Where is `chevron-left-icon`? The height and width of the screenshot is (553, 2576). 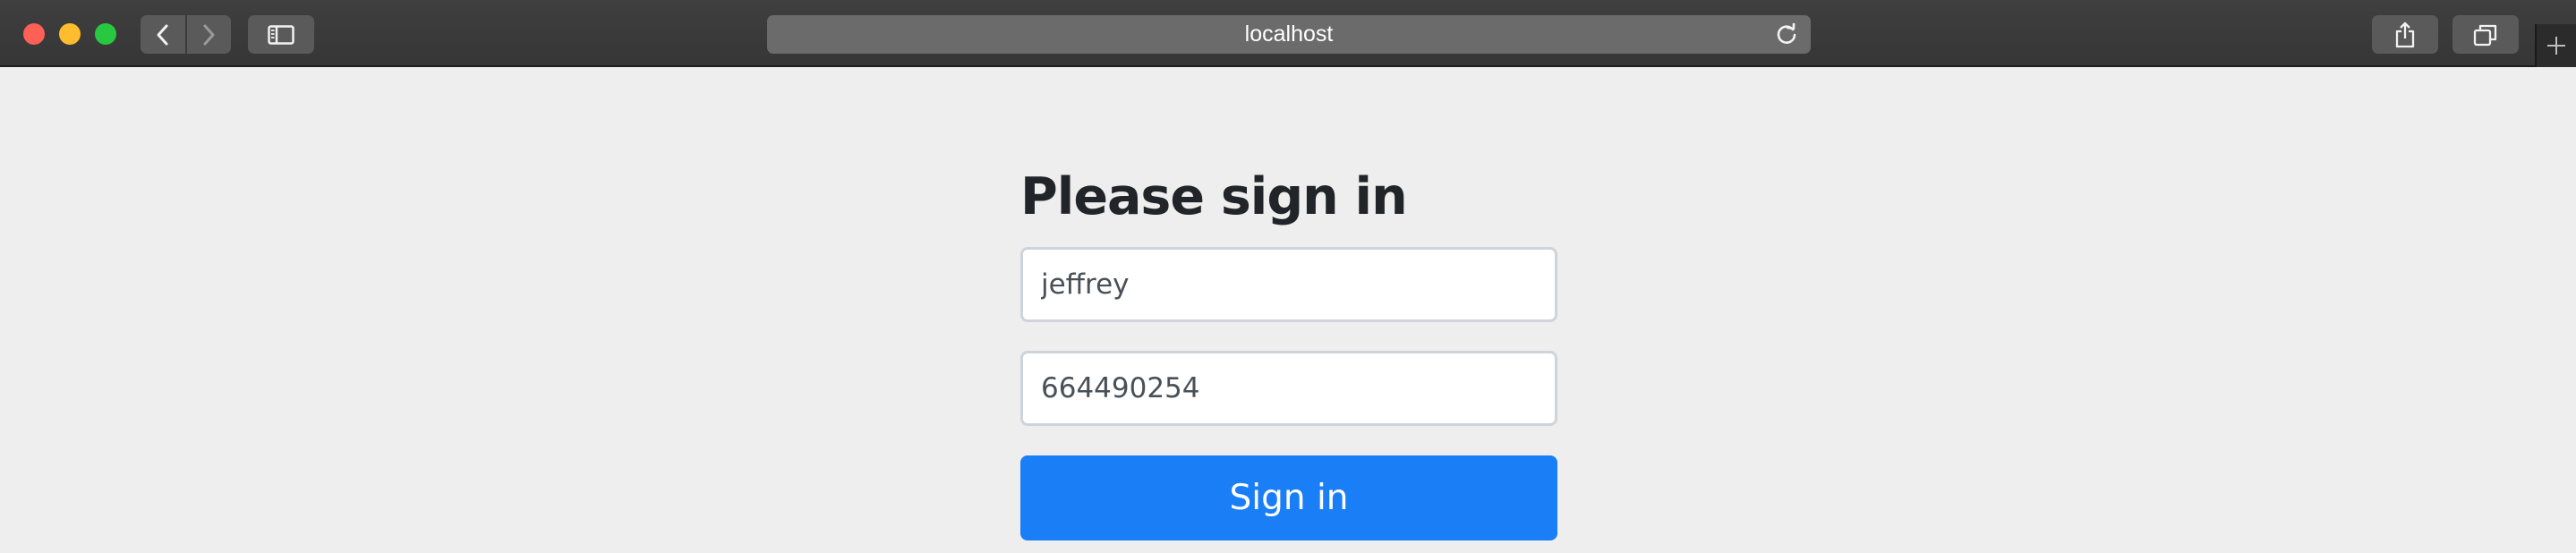
chevron-left-icon is located at coordinates (162, 34).